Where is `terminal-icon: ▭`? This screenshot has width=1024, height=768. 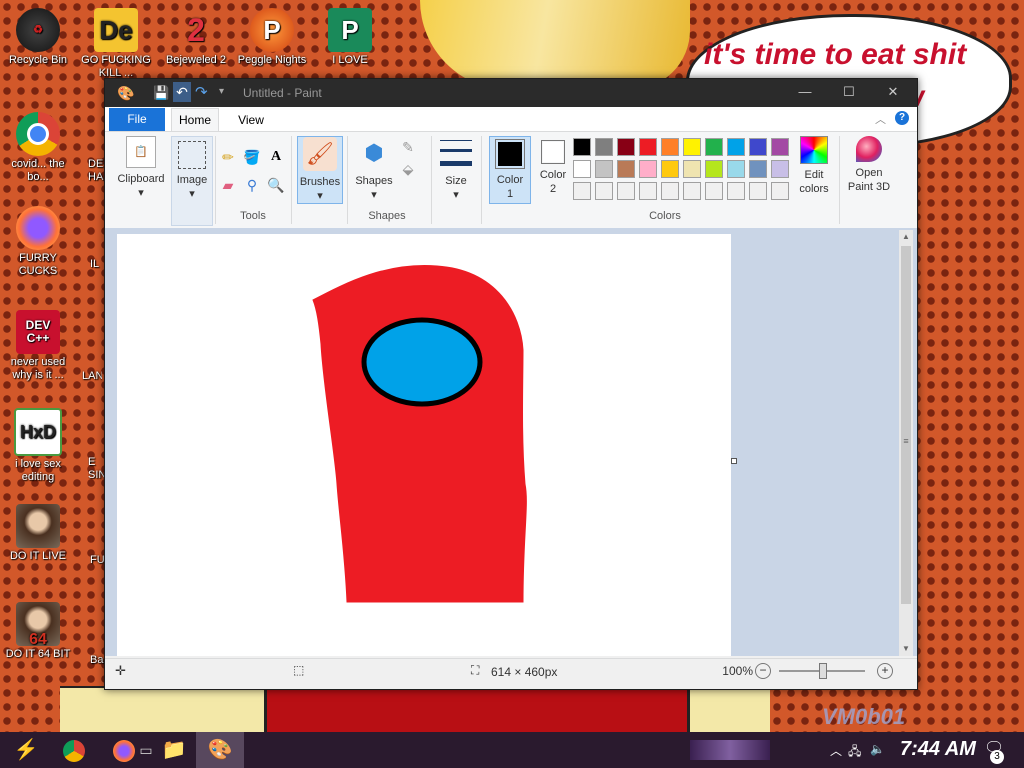
terminal-icon: ▭ is located at coordinates (146, 750).